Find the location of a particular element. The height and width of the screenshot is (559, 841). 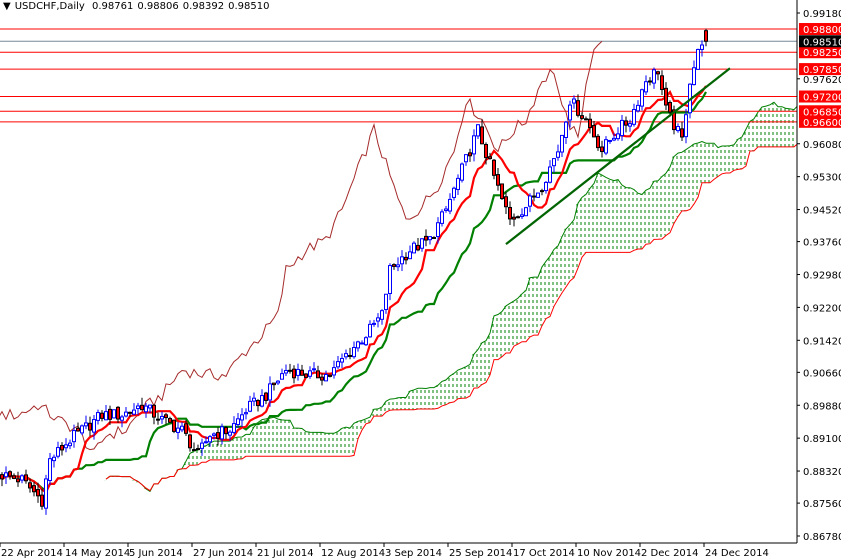

symbol-label: USDCHF,Daily is located at coordinates (49, 6).